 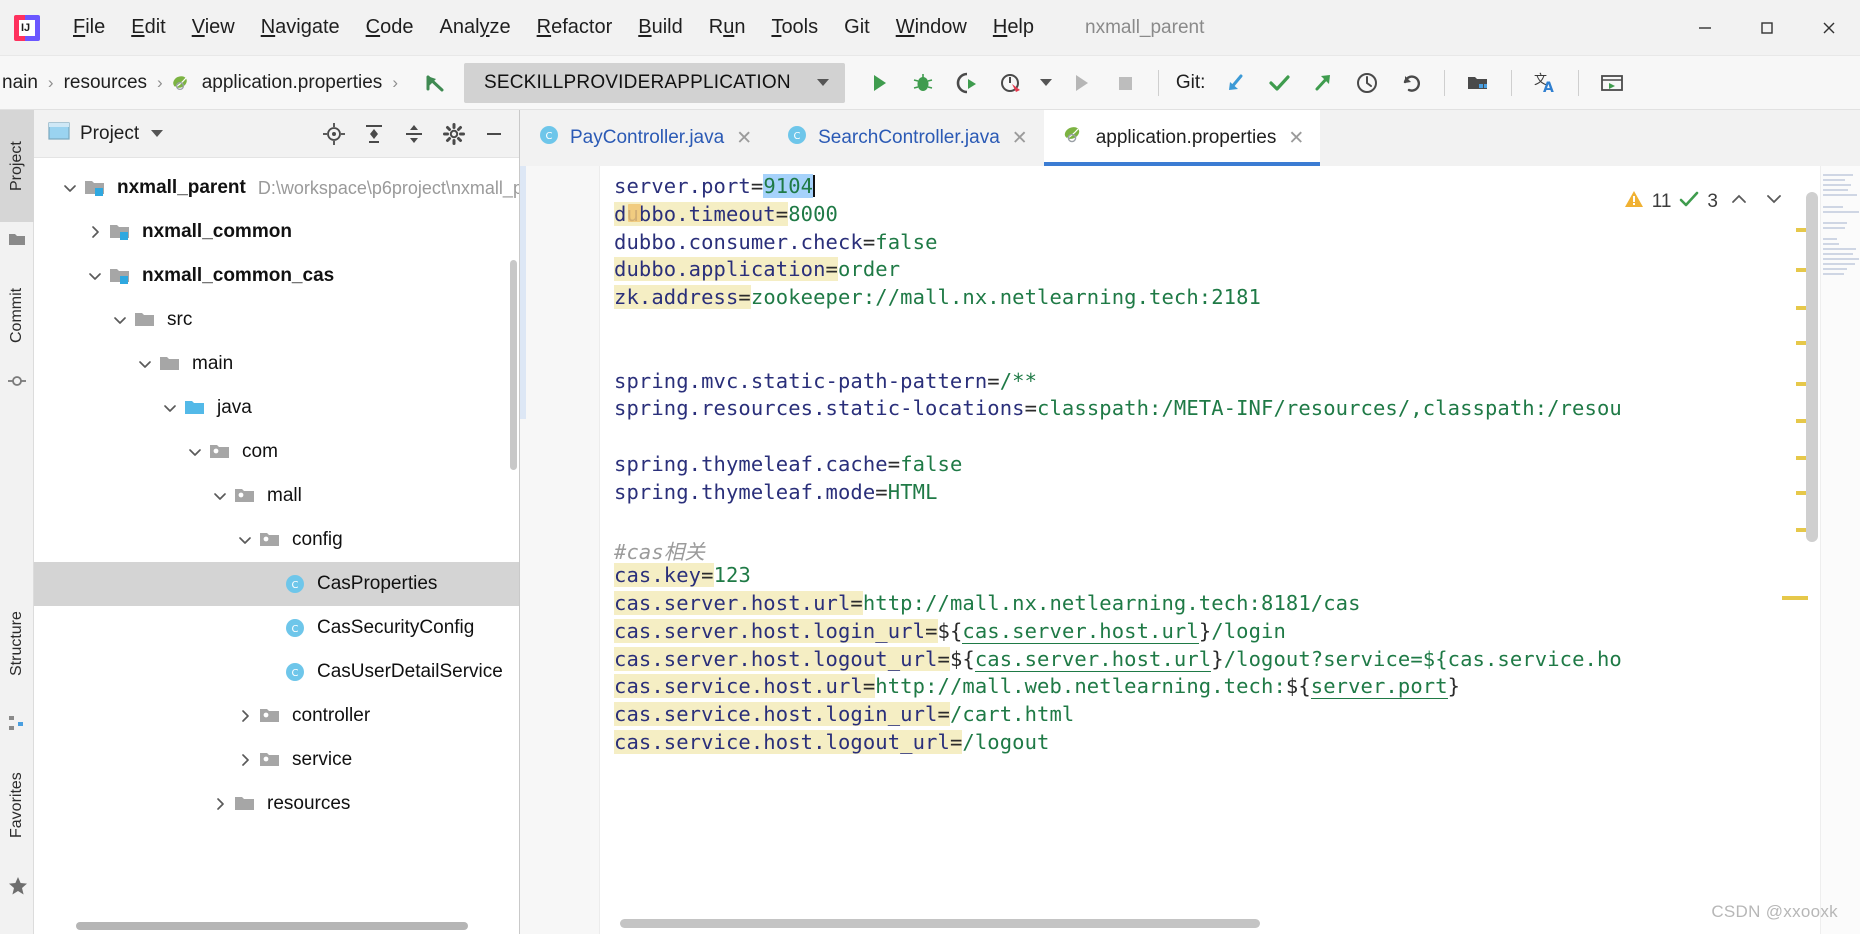 I want to click on tree-node-com: com, so click(x=276, y=452).